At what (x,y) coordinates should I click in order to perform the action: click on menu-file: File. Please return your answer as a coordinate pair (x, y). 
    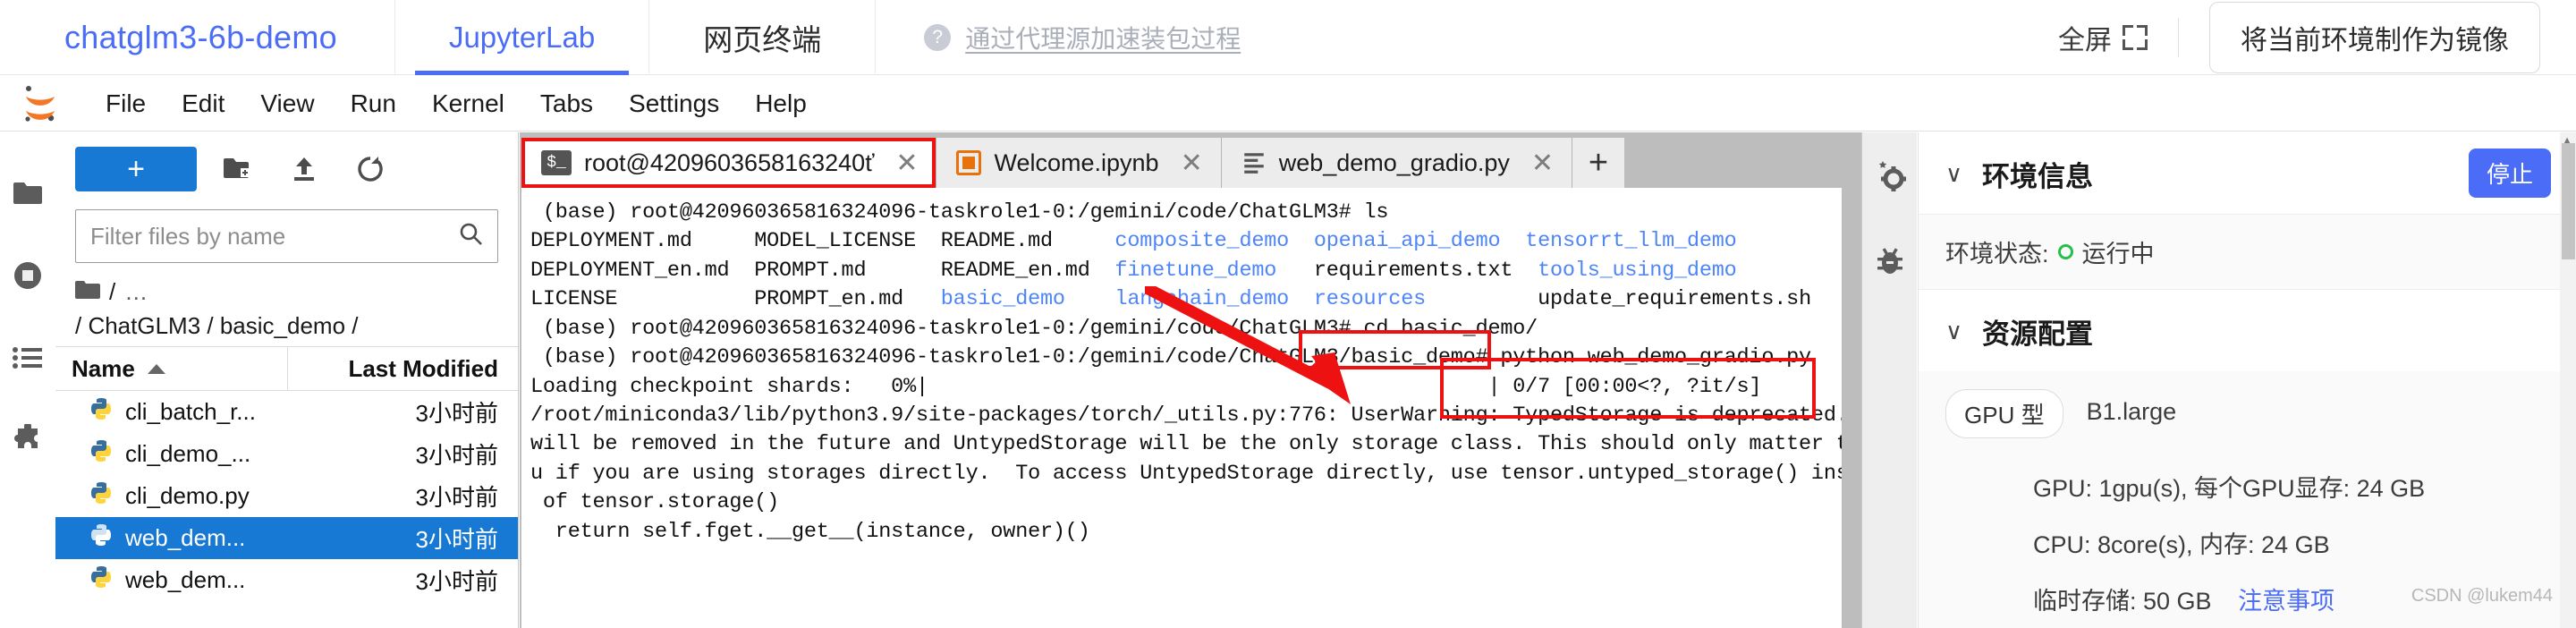
    Looking at the image, I should click on (126, 104).